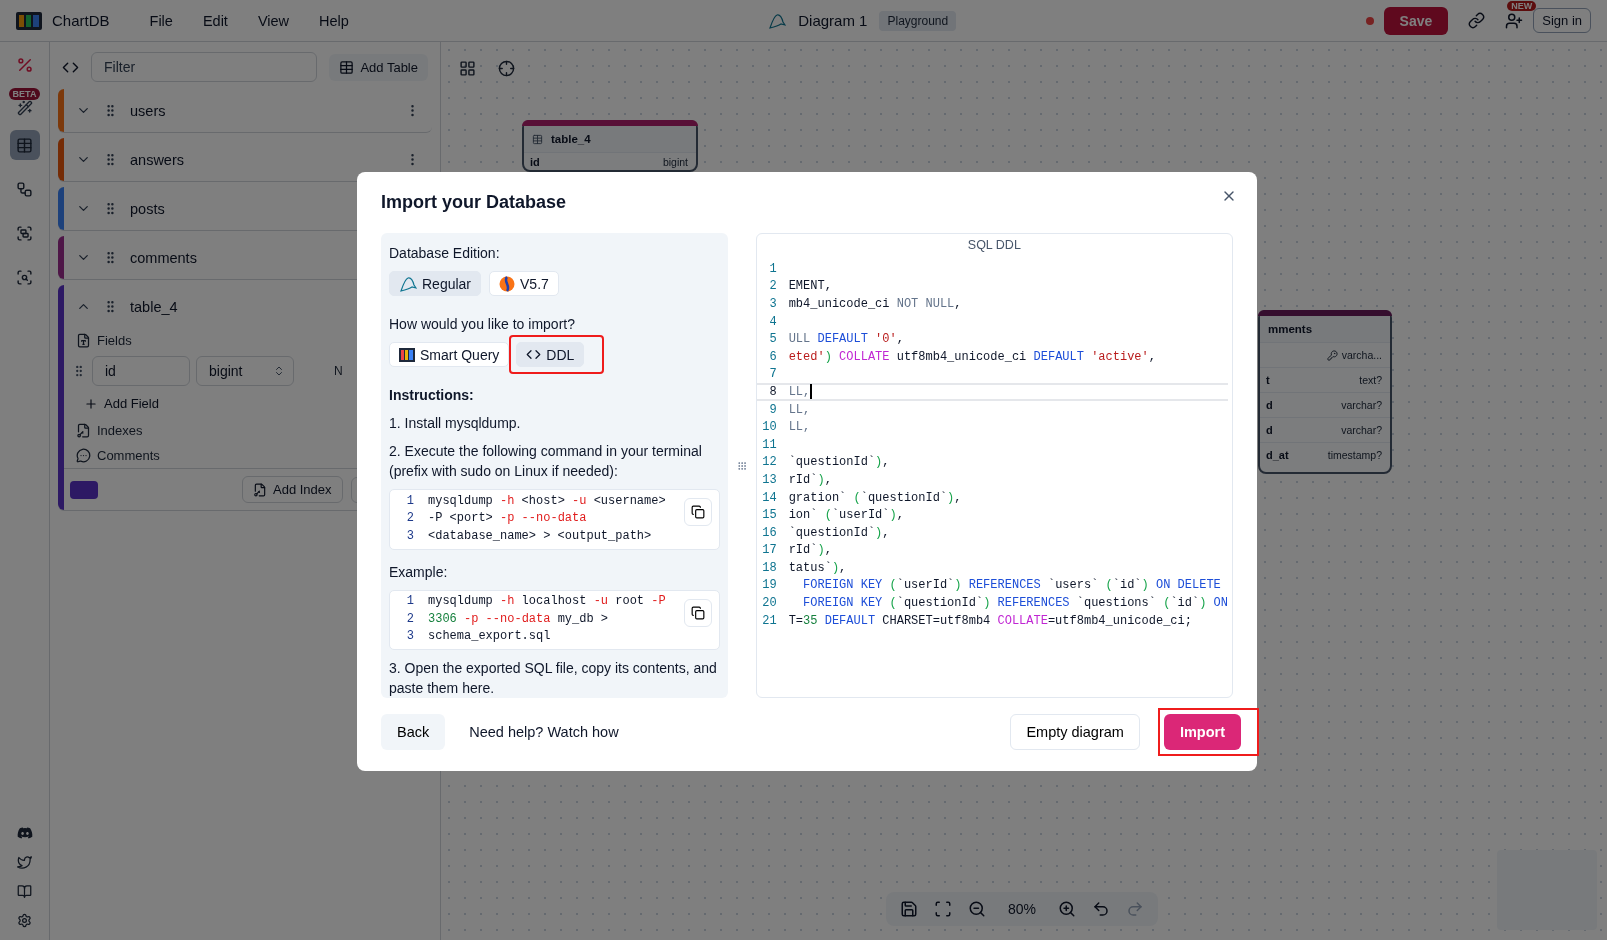 The width and height of the screenshot is (1607, 940). Describe the element at coordinates (1101, 909) in the screenshot. I see `undo-icon` at that location.